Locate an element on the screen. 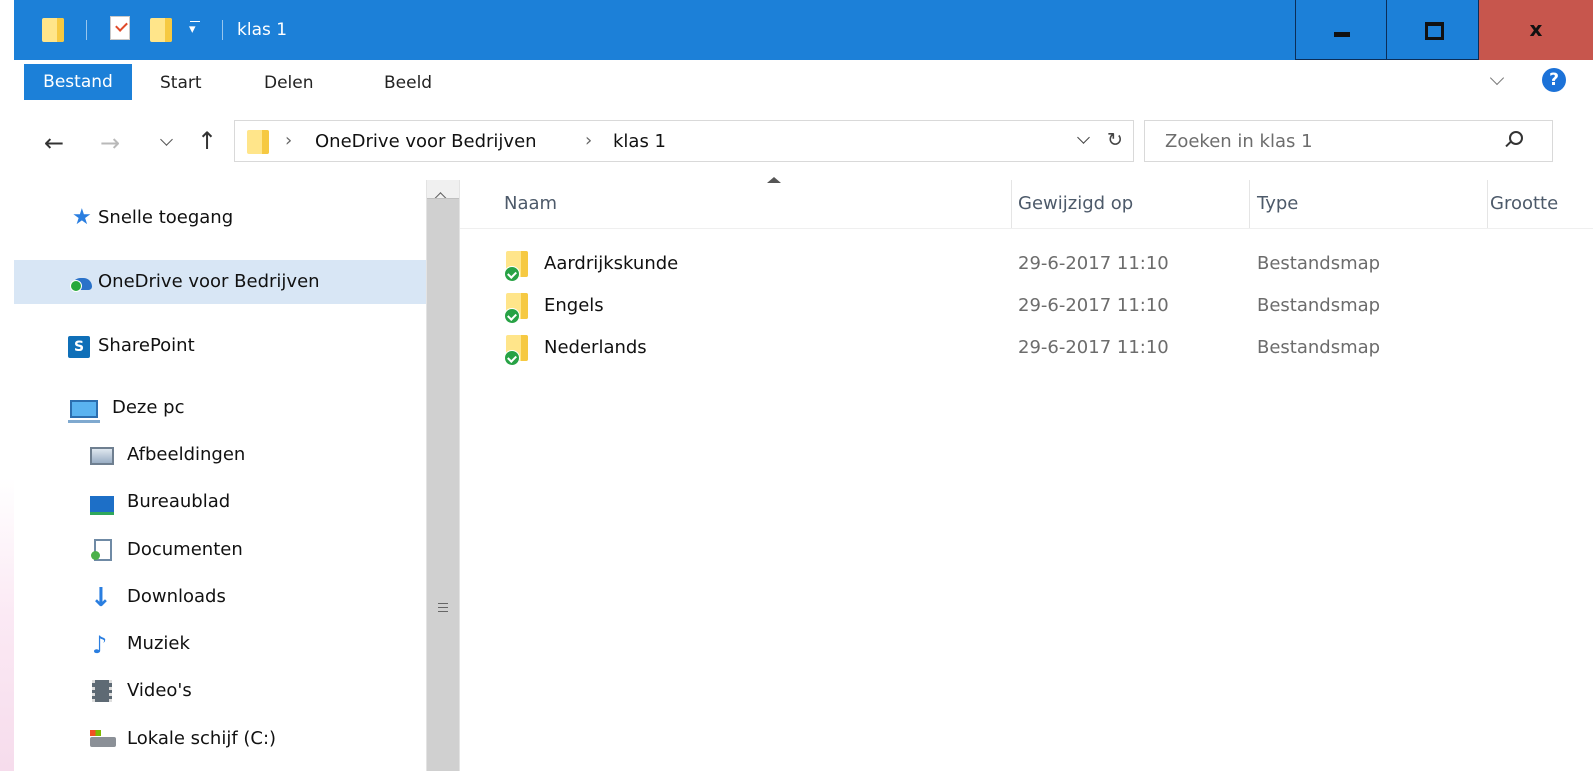 This screenshot has height=771, width=1593. column-header-label: Naam is located at coordinates (531, 203).